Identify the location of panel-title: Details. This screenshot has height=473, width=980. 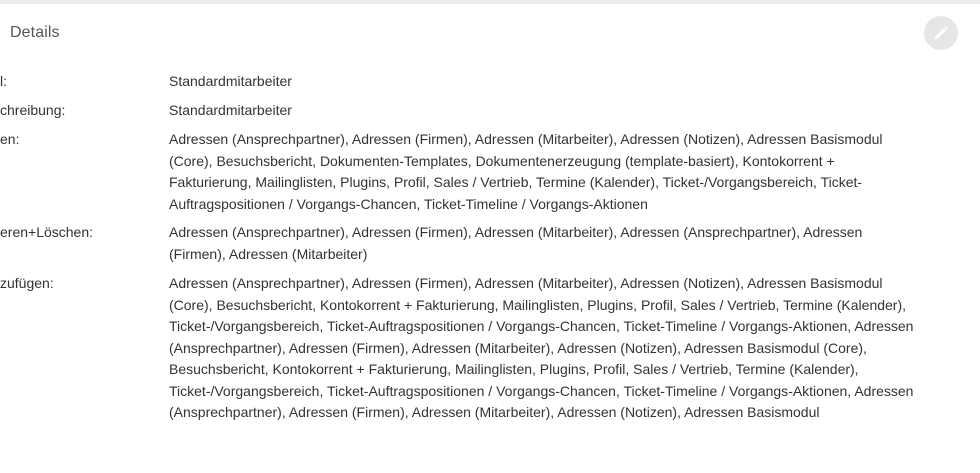
(35, 32).